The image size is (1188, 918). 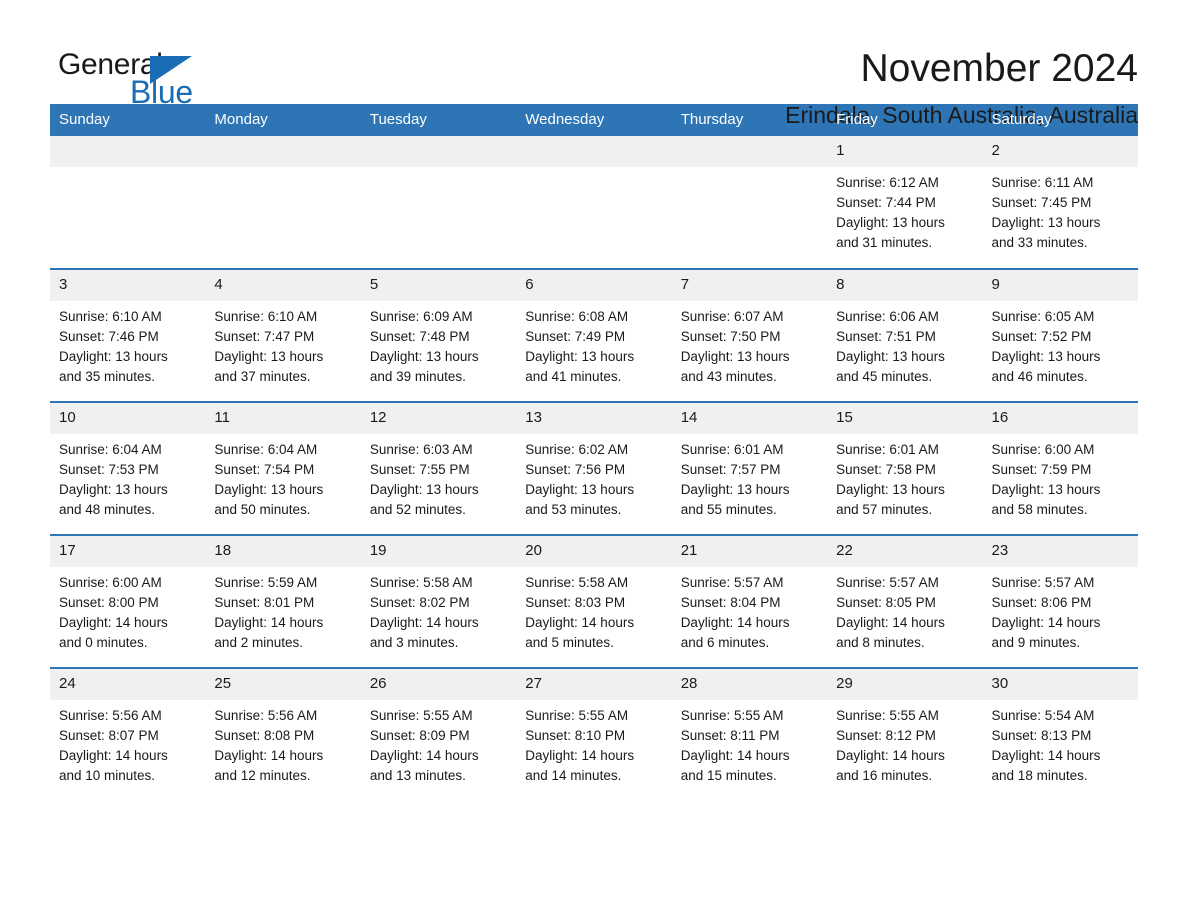 I want to click on sunrise-text: Sunrise: 6:10 AM, so click(x=110, y=316).